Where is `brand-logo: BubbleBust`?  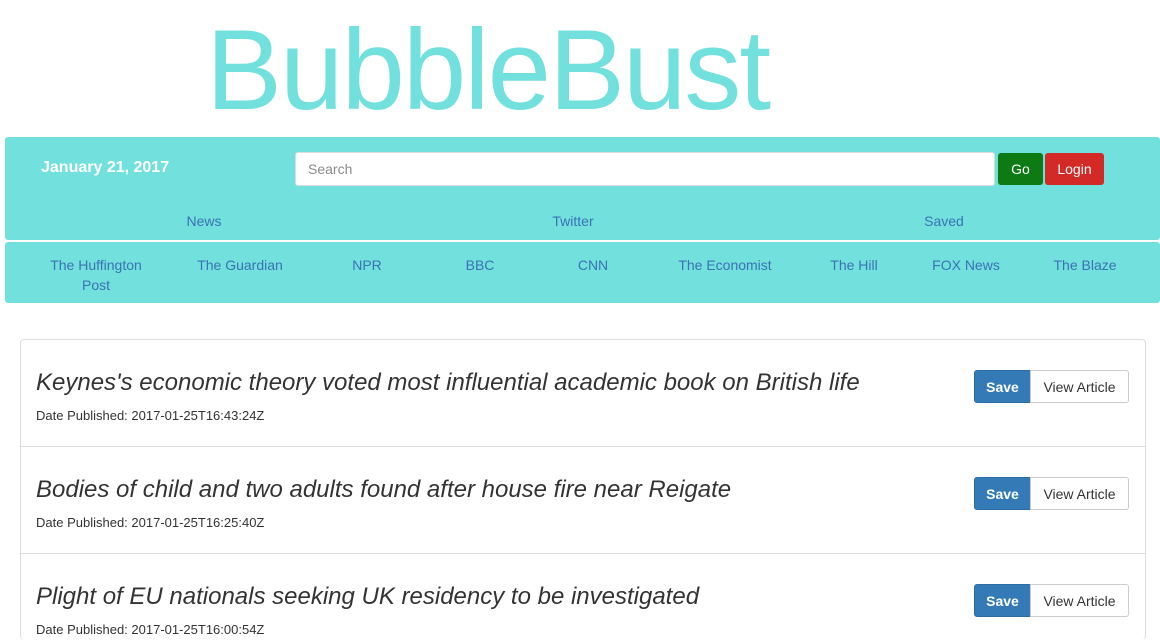 brand-logo: BubbleBust is located at coordinates (488, 70).